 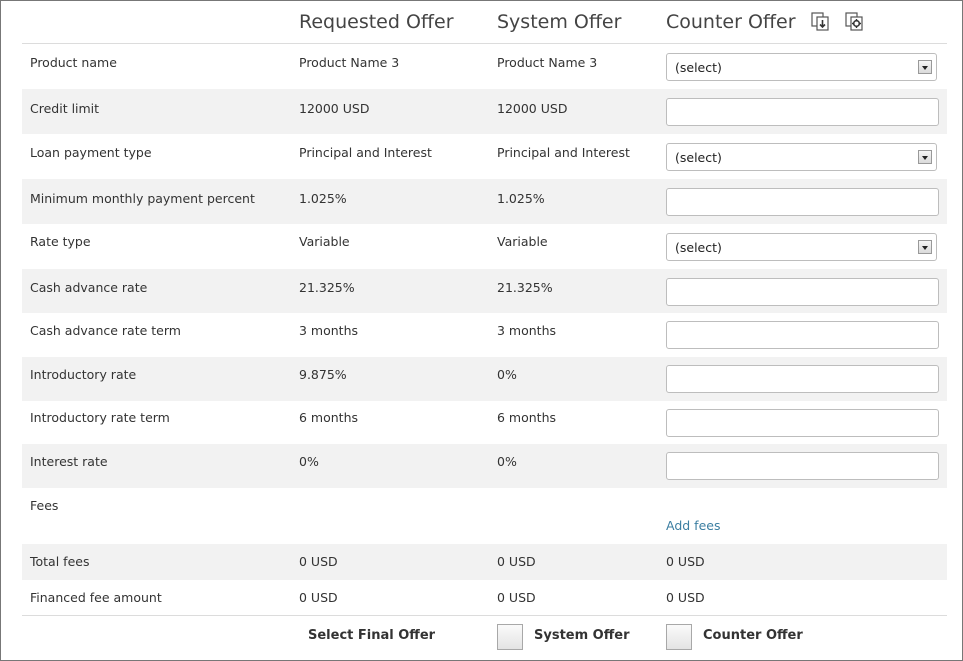 I want to click on add-fees-link: Add fees, so click(x=693, y=525).